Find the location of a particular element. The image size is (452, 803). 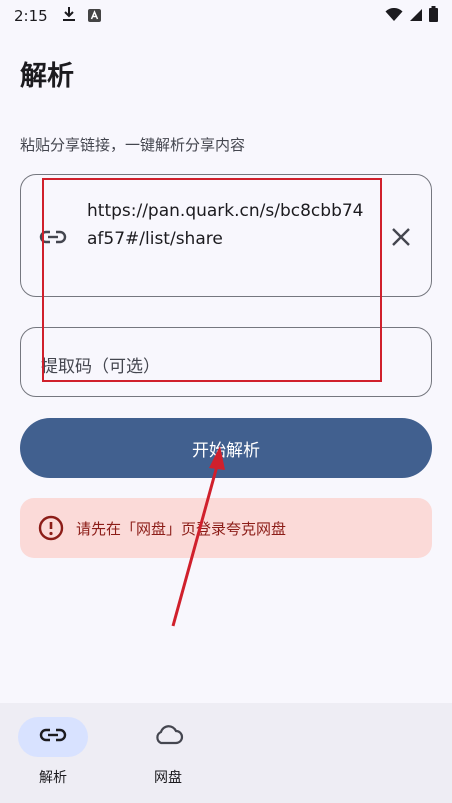

annotation-arrow is located at coordinates (198, 536).